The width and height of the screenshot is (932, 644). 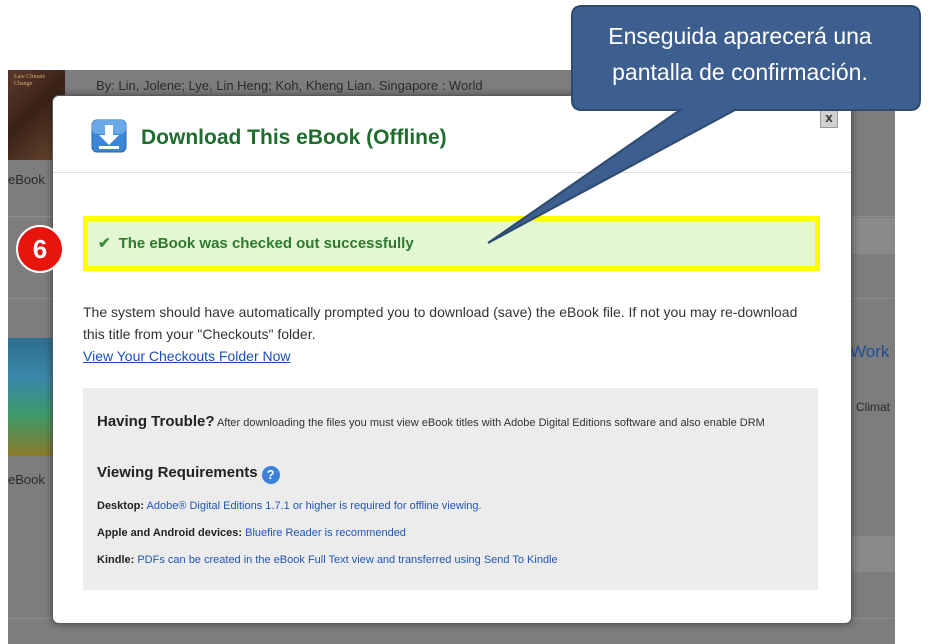 What do you see at coordinates (451, 243) in the screenshot?
I see `success-message-highlight: ✔ The eBook was checked out successfully` at bounding box center [451, 243].